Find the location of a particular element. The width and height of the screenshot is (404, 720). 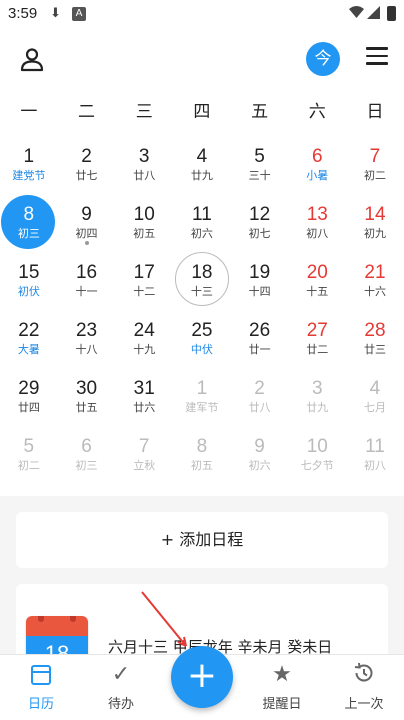

lunar-day-label: 大暑 is located at coordinates (28, 349).